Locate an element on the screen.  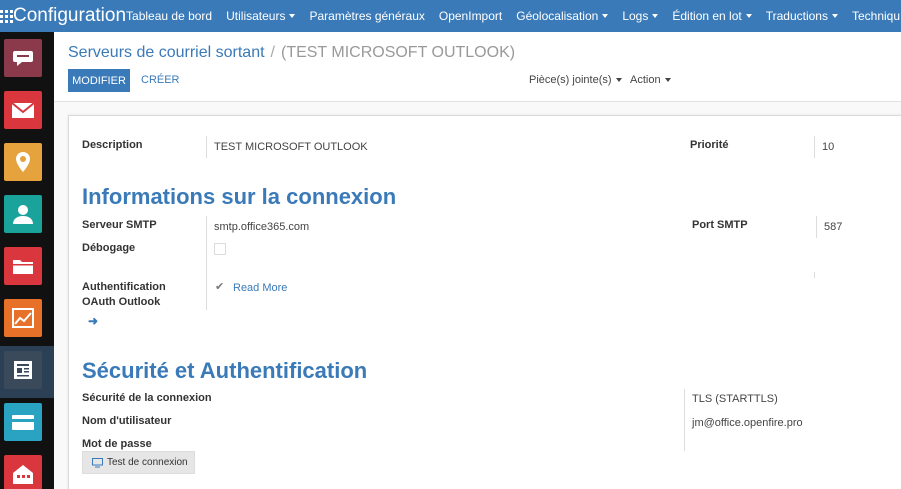
username-label: Nom d'utilisateur is located at coordinates (127, 421).